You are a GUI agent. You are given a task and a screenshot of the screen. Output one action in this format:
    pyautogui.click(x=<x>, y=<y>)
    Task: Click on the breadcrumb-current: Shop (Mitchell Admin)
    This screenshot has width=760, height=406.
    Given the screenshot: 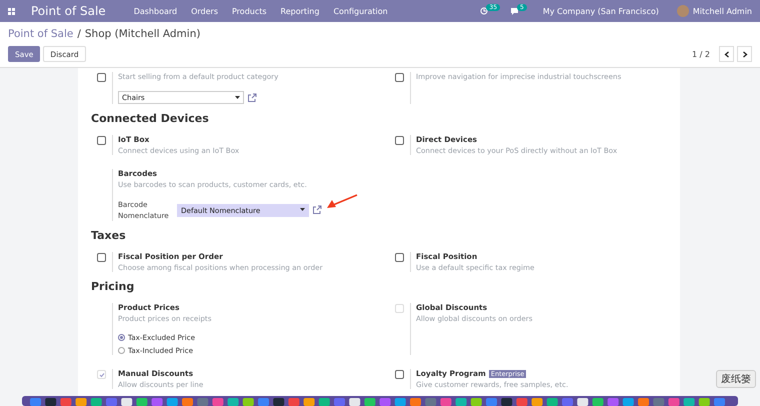 What is the action you would take?
    pyautogui.click(x=142, y=34)
    